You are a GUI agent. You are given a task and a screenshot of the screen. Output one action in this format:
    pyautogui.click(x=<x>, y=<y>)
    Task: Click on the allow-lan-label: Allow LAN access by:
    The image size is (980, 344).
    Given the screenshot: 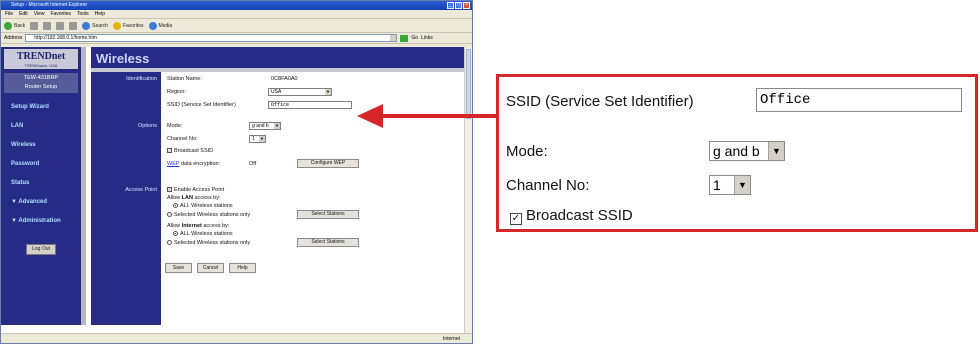 What is the action you would take?
    pyautogui.click(x=194, y=198)
    